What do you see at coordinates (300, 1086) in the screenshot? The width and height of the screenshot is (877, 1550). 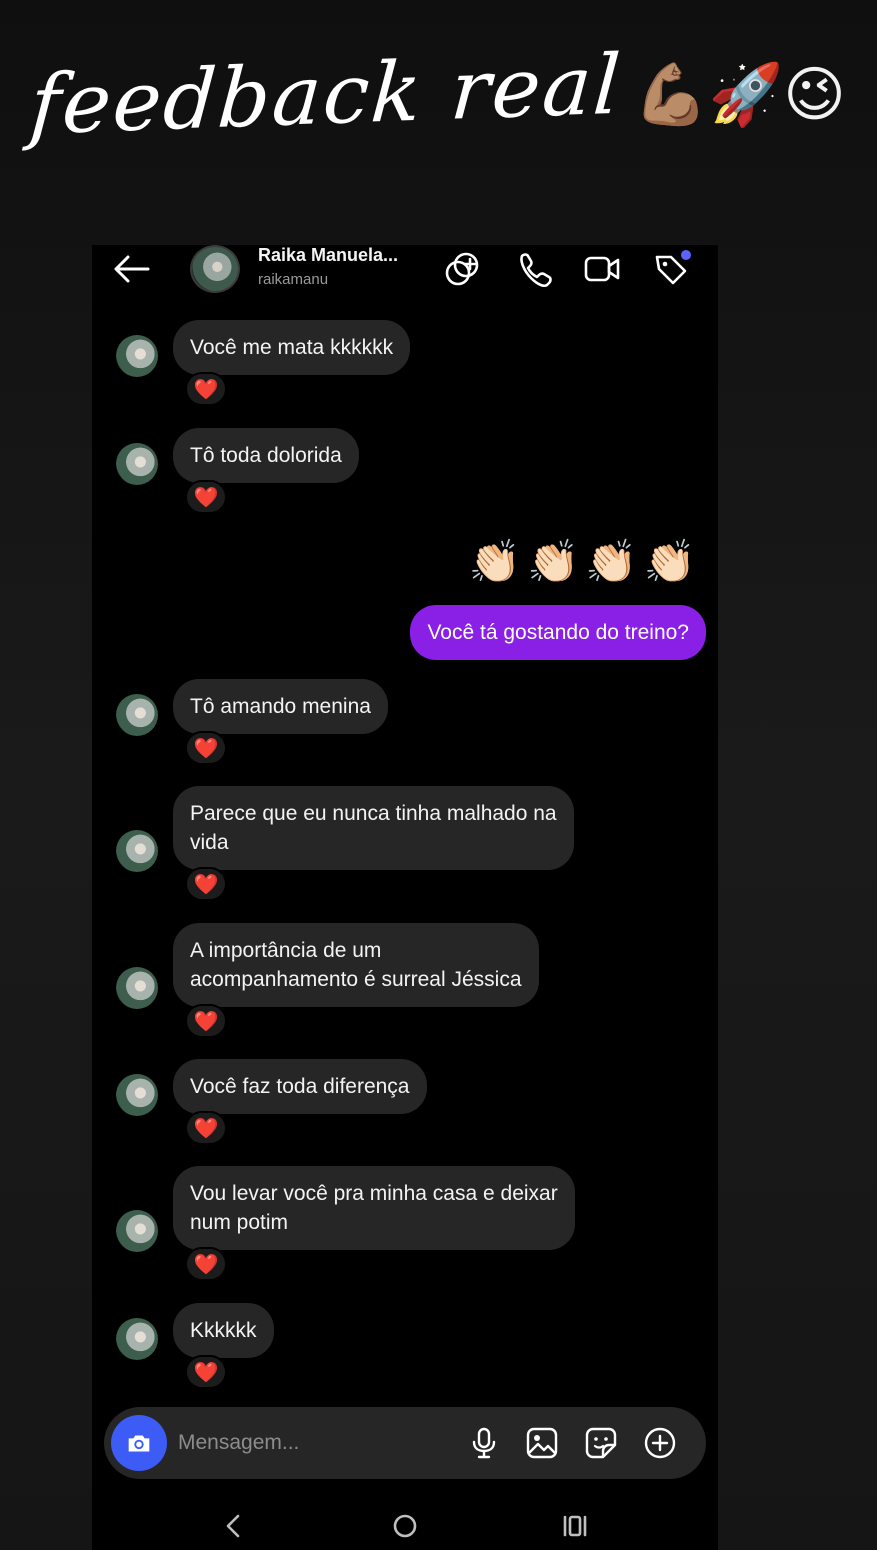 I see `incoming-message: Você faz toda diferença` at bounding box center [300, 1086].